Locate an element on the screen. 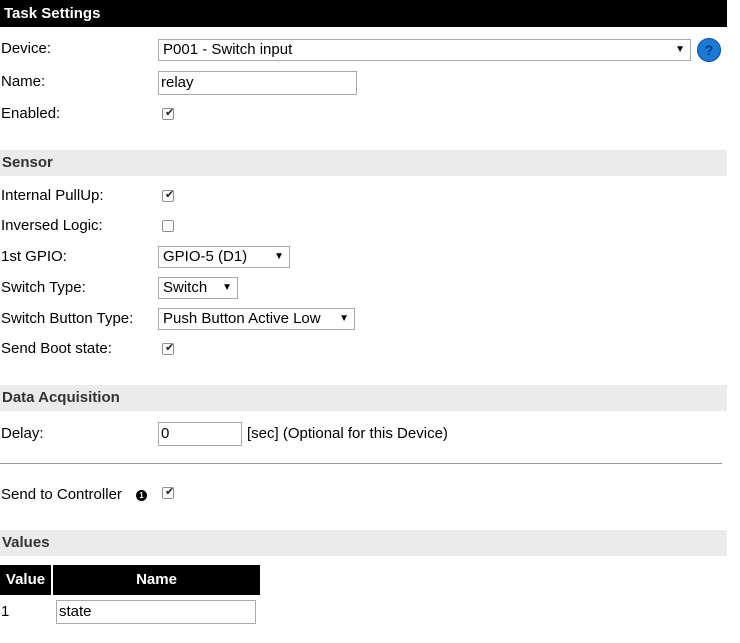 Image resolution: width=740 pixels, height=643 pixels. enabled-label: Enabled: is located at coordinates (31, 113).